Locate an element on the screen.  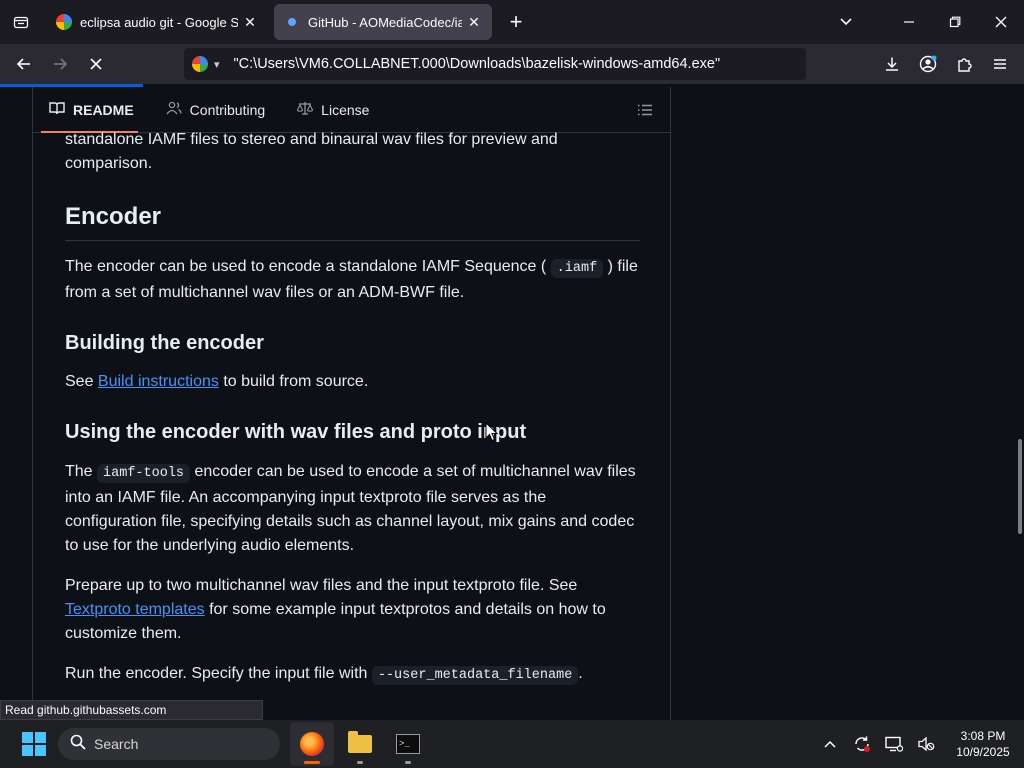
text-run: . is located at coordinates (580, 673).